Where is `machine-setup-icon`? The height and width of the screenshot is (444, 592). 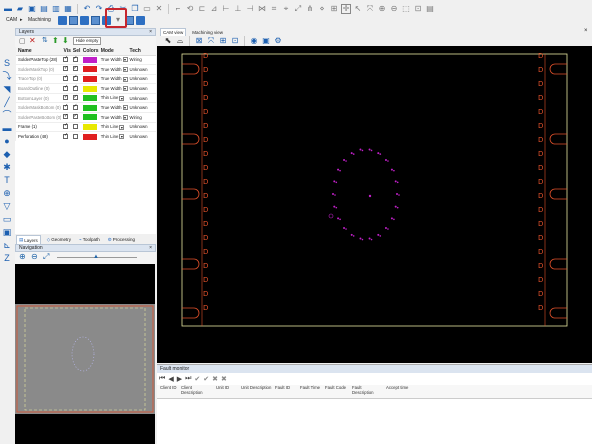 machine-setup-icon is located at coordinates (62, 20).